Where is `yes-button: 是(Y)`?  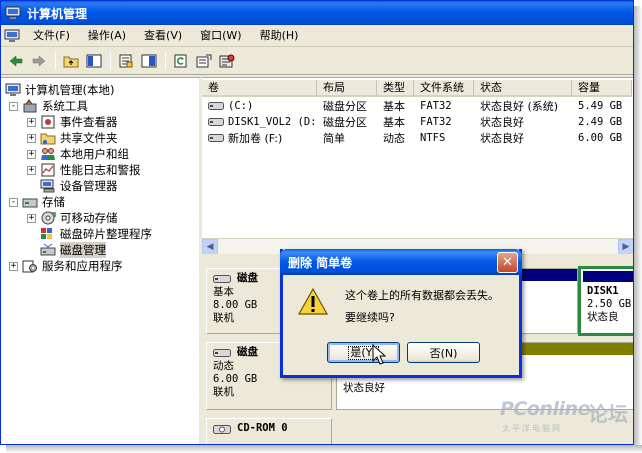 yes-button: 是(Y) is located at coordinates (363, 352).